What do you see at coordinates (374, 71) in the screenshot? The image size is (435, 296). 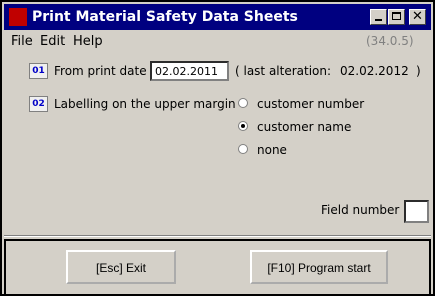 I see `last-alteration-date: 02.02.2012` at bounding box center [374, 71].